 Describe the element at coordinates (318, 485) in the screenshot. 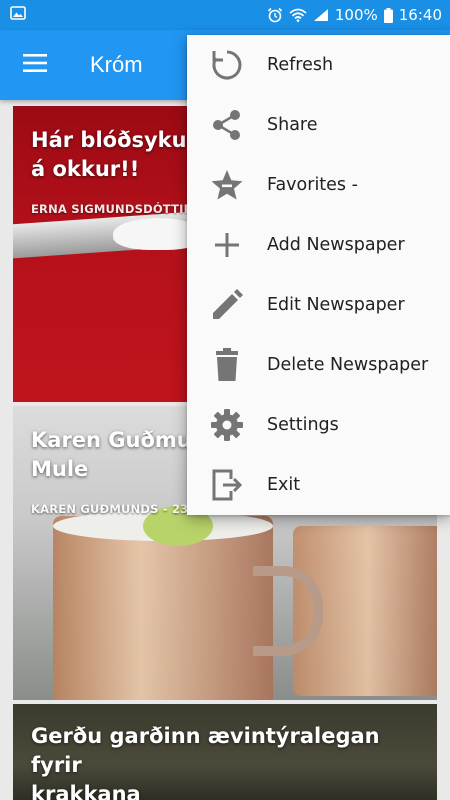

I see `menu-item-exit: Exit` at that location.